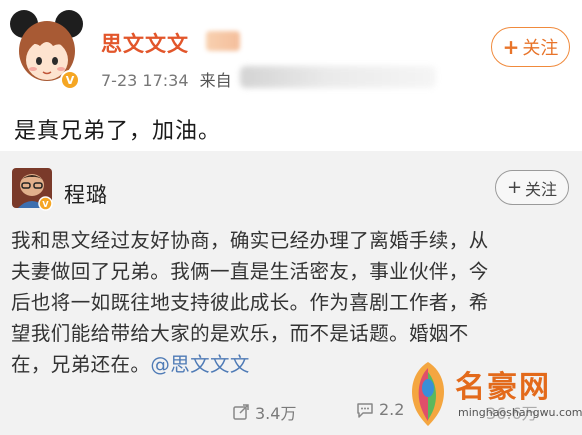 Image resolution: width=582 pixels, height=435 pixels. I want to click on comment-icon, so click(365, 410).